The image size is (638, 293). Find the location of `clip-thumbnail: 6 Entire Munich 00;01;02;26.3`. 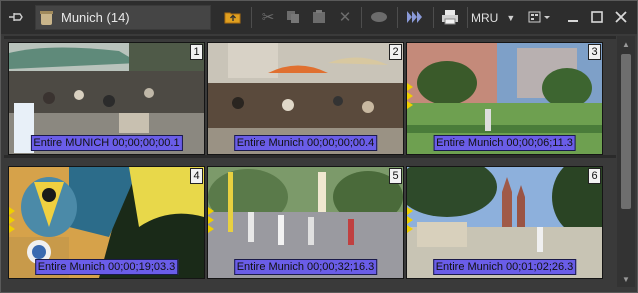

clip-thumbnail: 6 Entire Munich 00;01;02;26.3 is located at coordinates (504, 222).